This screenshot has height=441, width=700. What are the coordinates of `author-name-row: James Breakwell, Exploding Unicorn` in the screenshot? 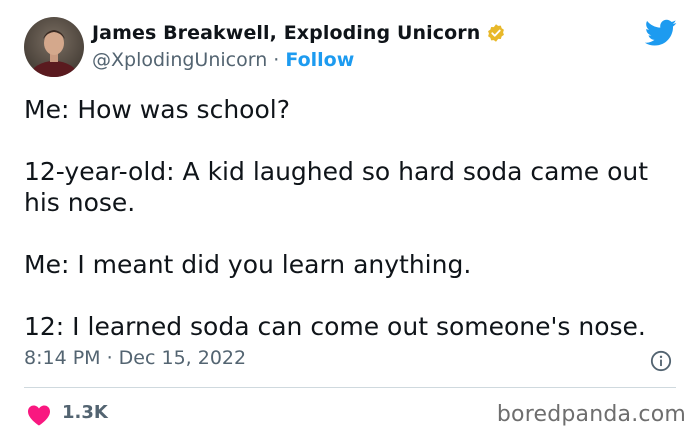 It's located at (299, 33).